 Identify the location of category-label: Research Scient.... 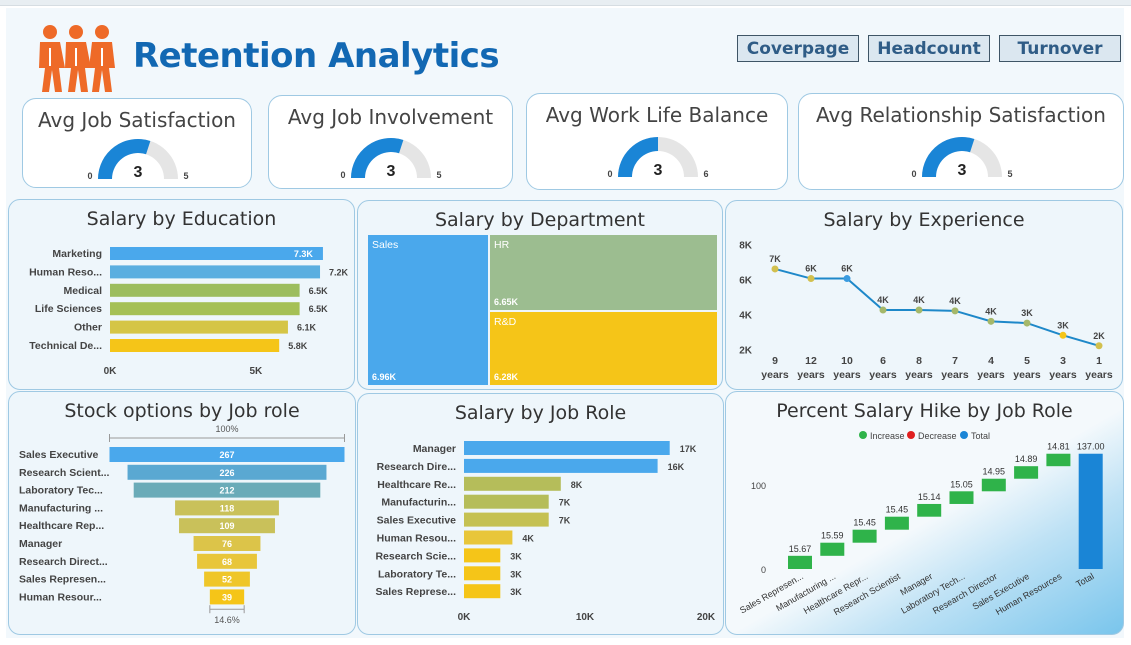
(64, 473).